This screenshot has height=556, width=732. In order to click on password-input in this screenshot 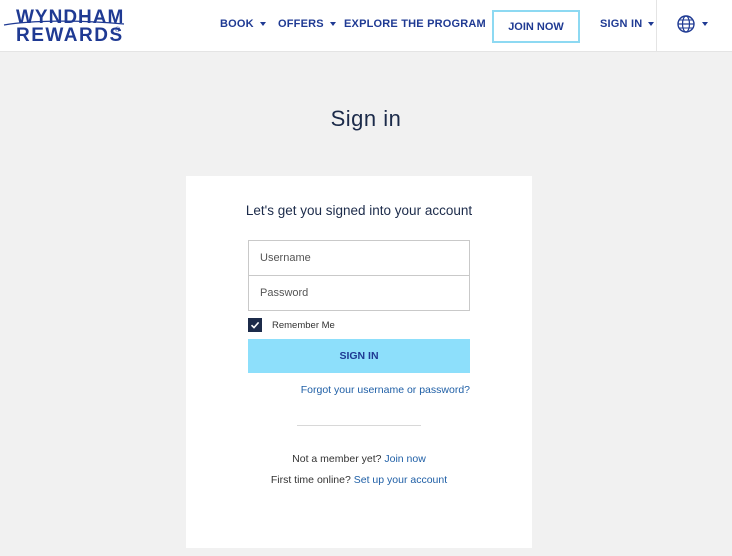, I will do `click(359, 293)`.